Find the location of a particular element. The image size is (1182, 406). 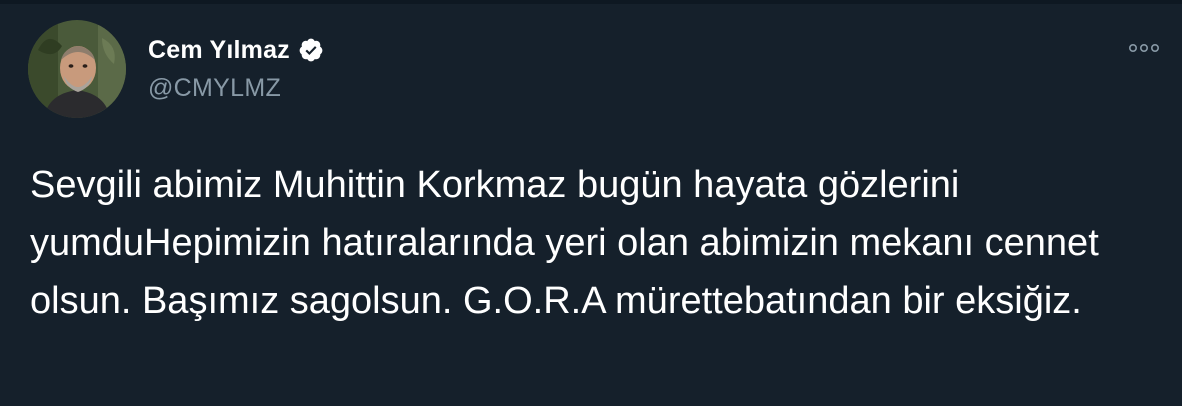

profile-photo-icon is located at coordinates (77, 69).